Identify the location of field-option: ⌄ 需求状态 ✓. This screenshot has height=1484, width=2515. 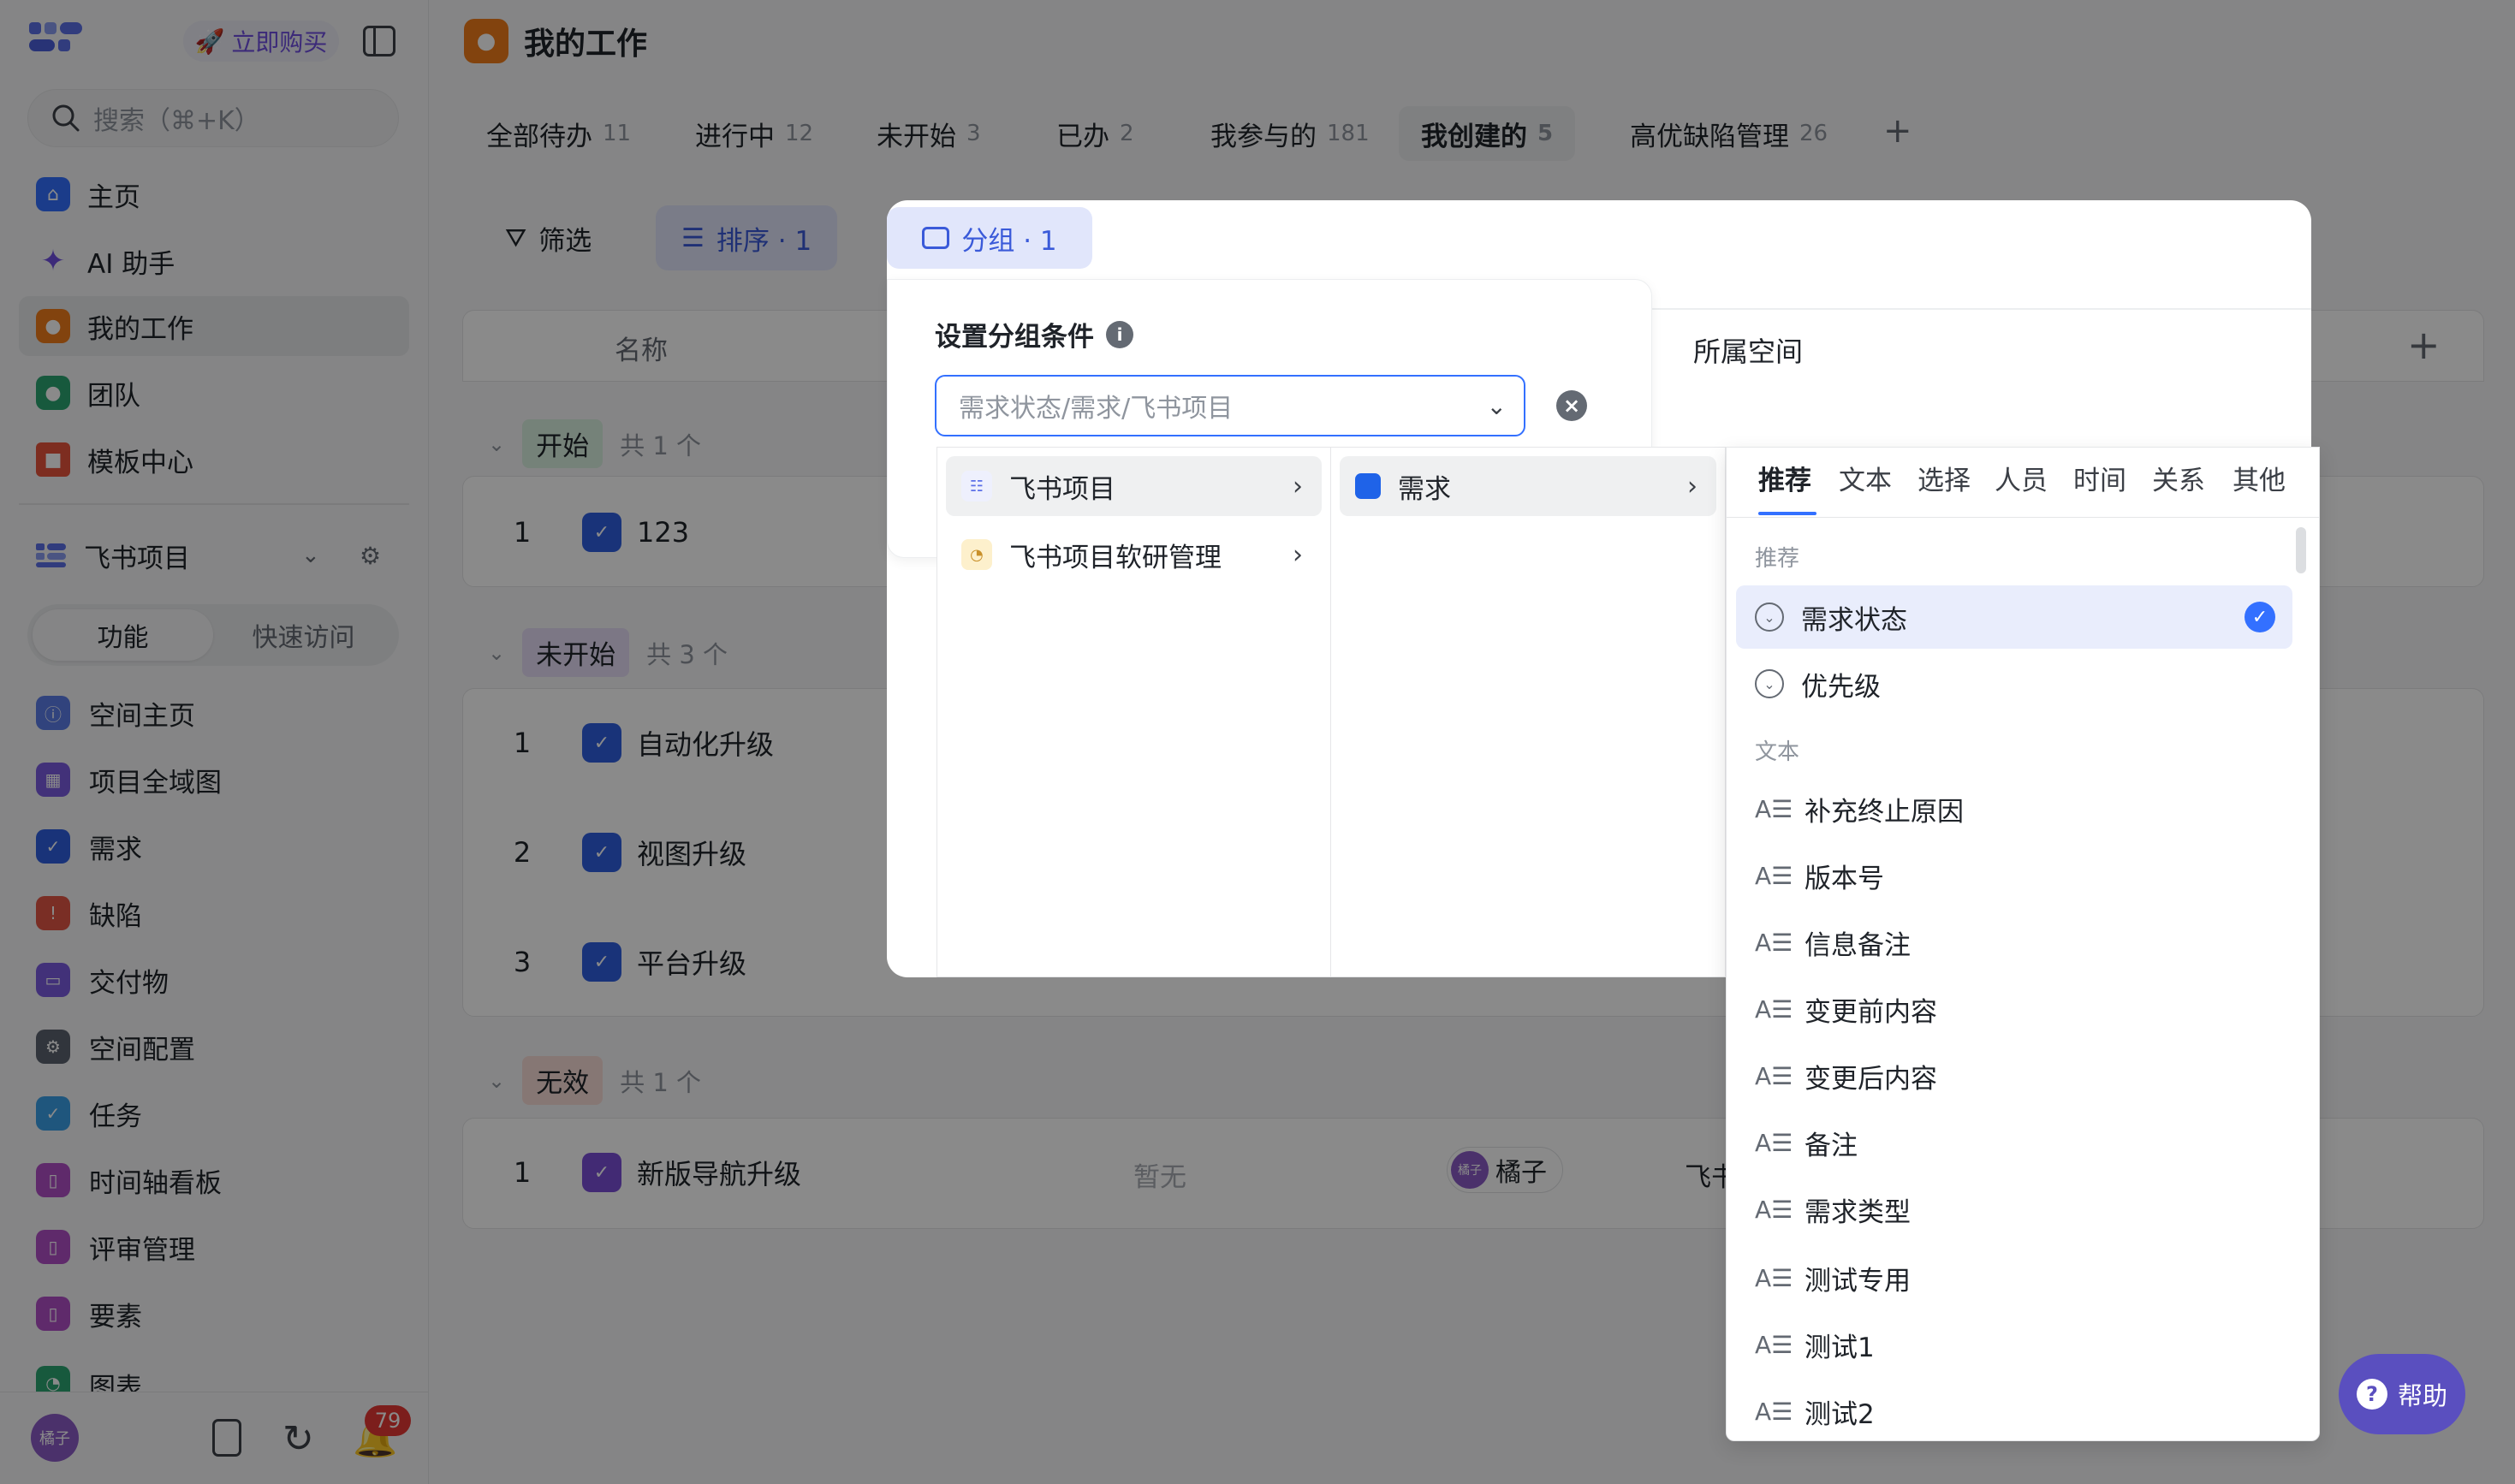
(2014, 617).